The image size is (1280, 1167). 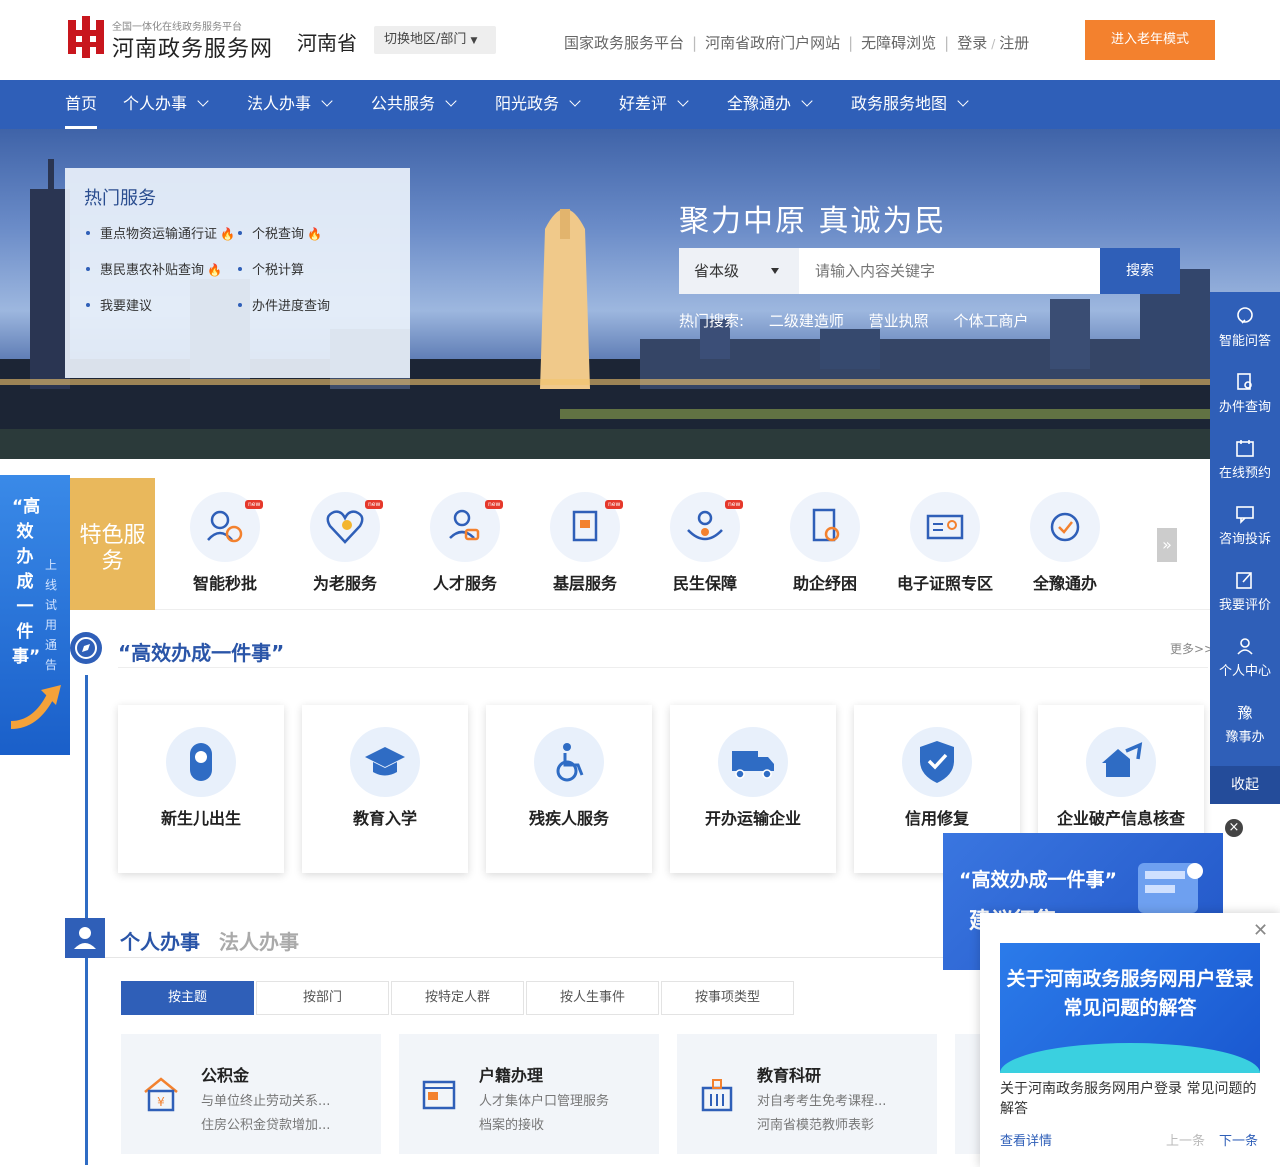 I want to click on hot-search-keyword: 个体工商户, so click(x=990, y=321).